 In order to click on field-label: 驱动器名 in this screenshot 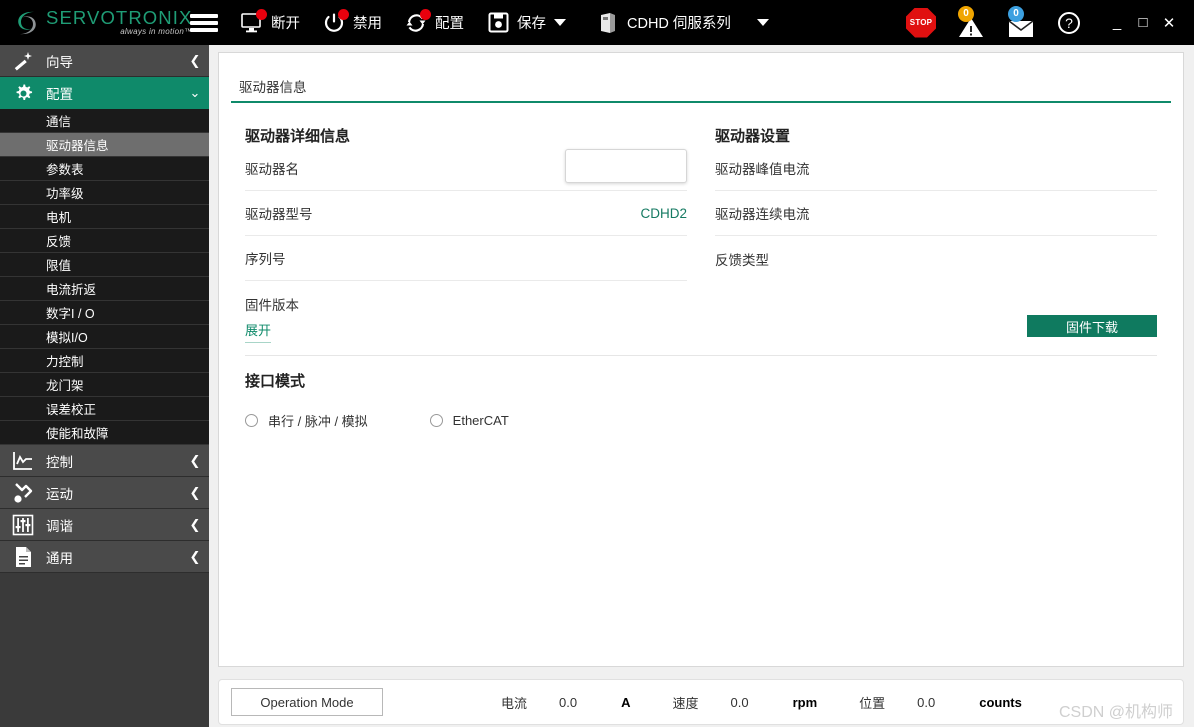, I will do `click(272, 169)`.